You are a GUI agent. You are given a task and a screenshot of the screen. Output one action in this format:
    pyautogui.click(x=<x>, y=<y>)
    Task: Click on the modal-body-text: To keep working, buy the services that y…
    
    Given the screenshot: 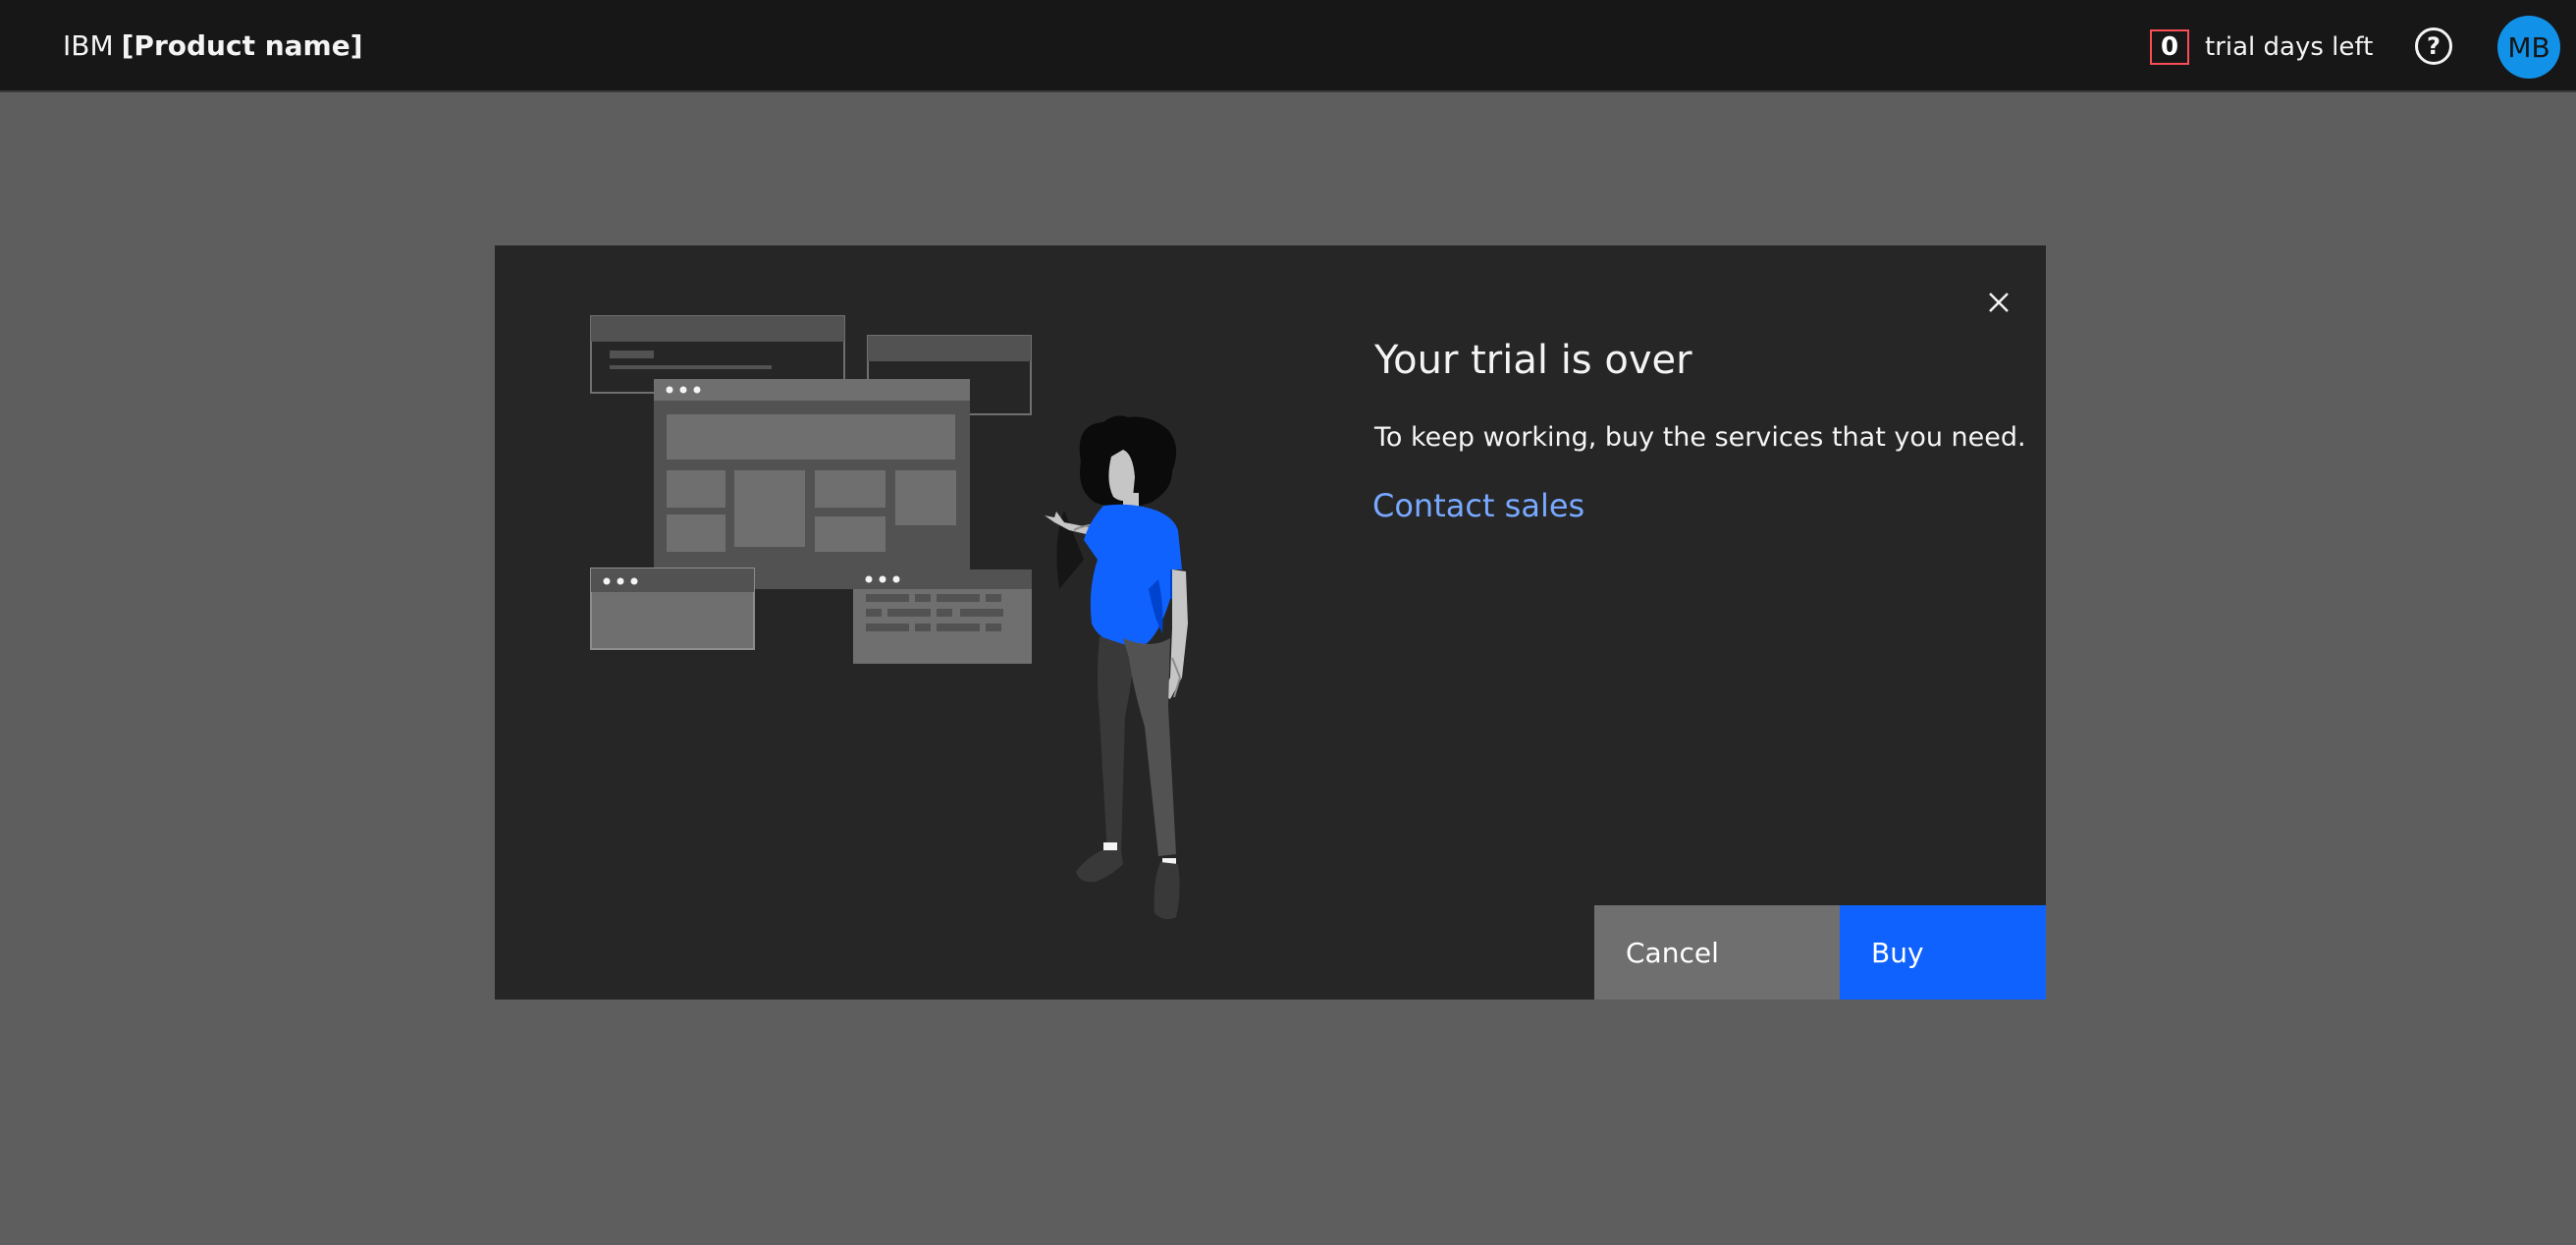 What is the action you would take?
    pyautogui.click(x=1700, y=438)
    